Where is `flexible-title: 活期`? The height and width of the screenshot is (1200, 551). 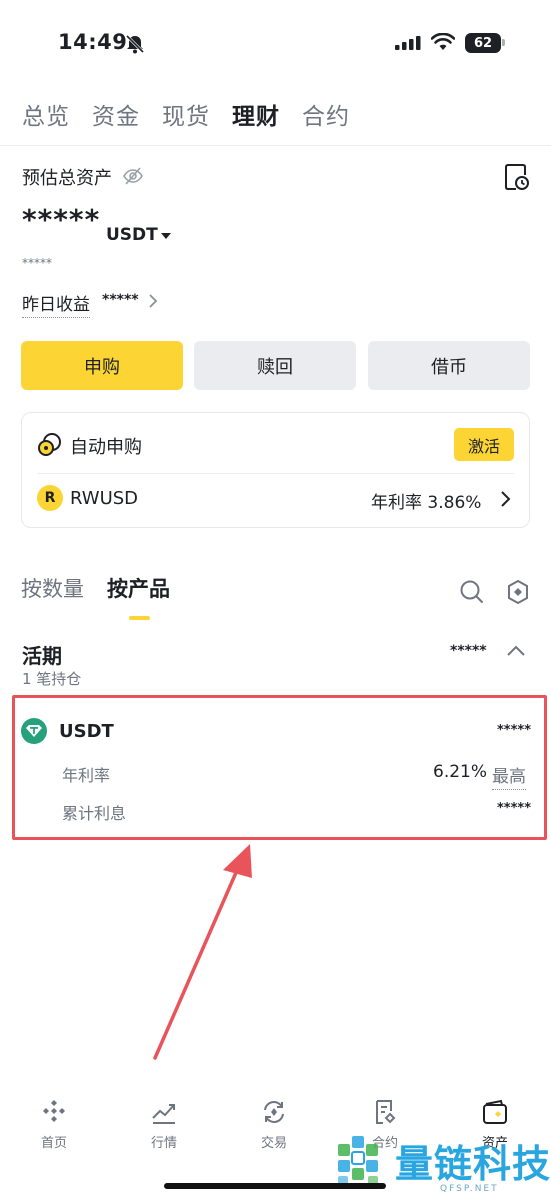 flexible-title: 活期 is located at coordinates (42, 656).